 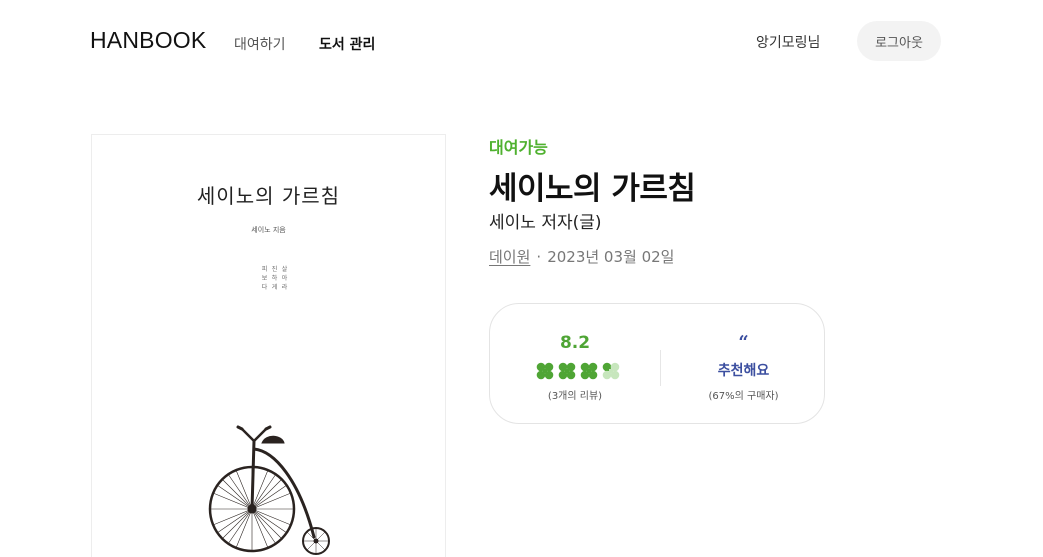 I want to click on cover-author: 세이노 지음, so click(x=268, y=230).